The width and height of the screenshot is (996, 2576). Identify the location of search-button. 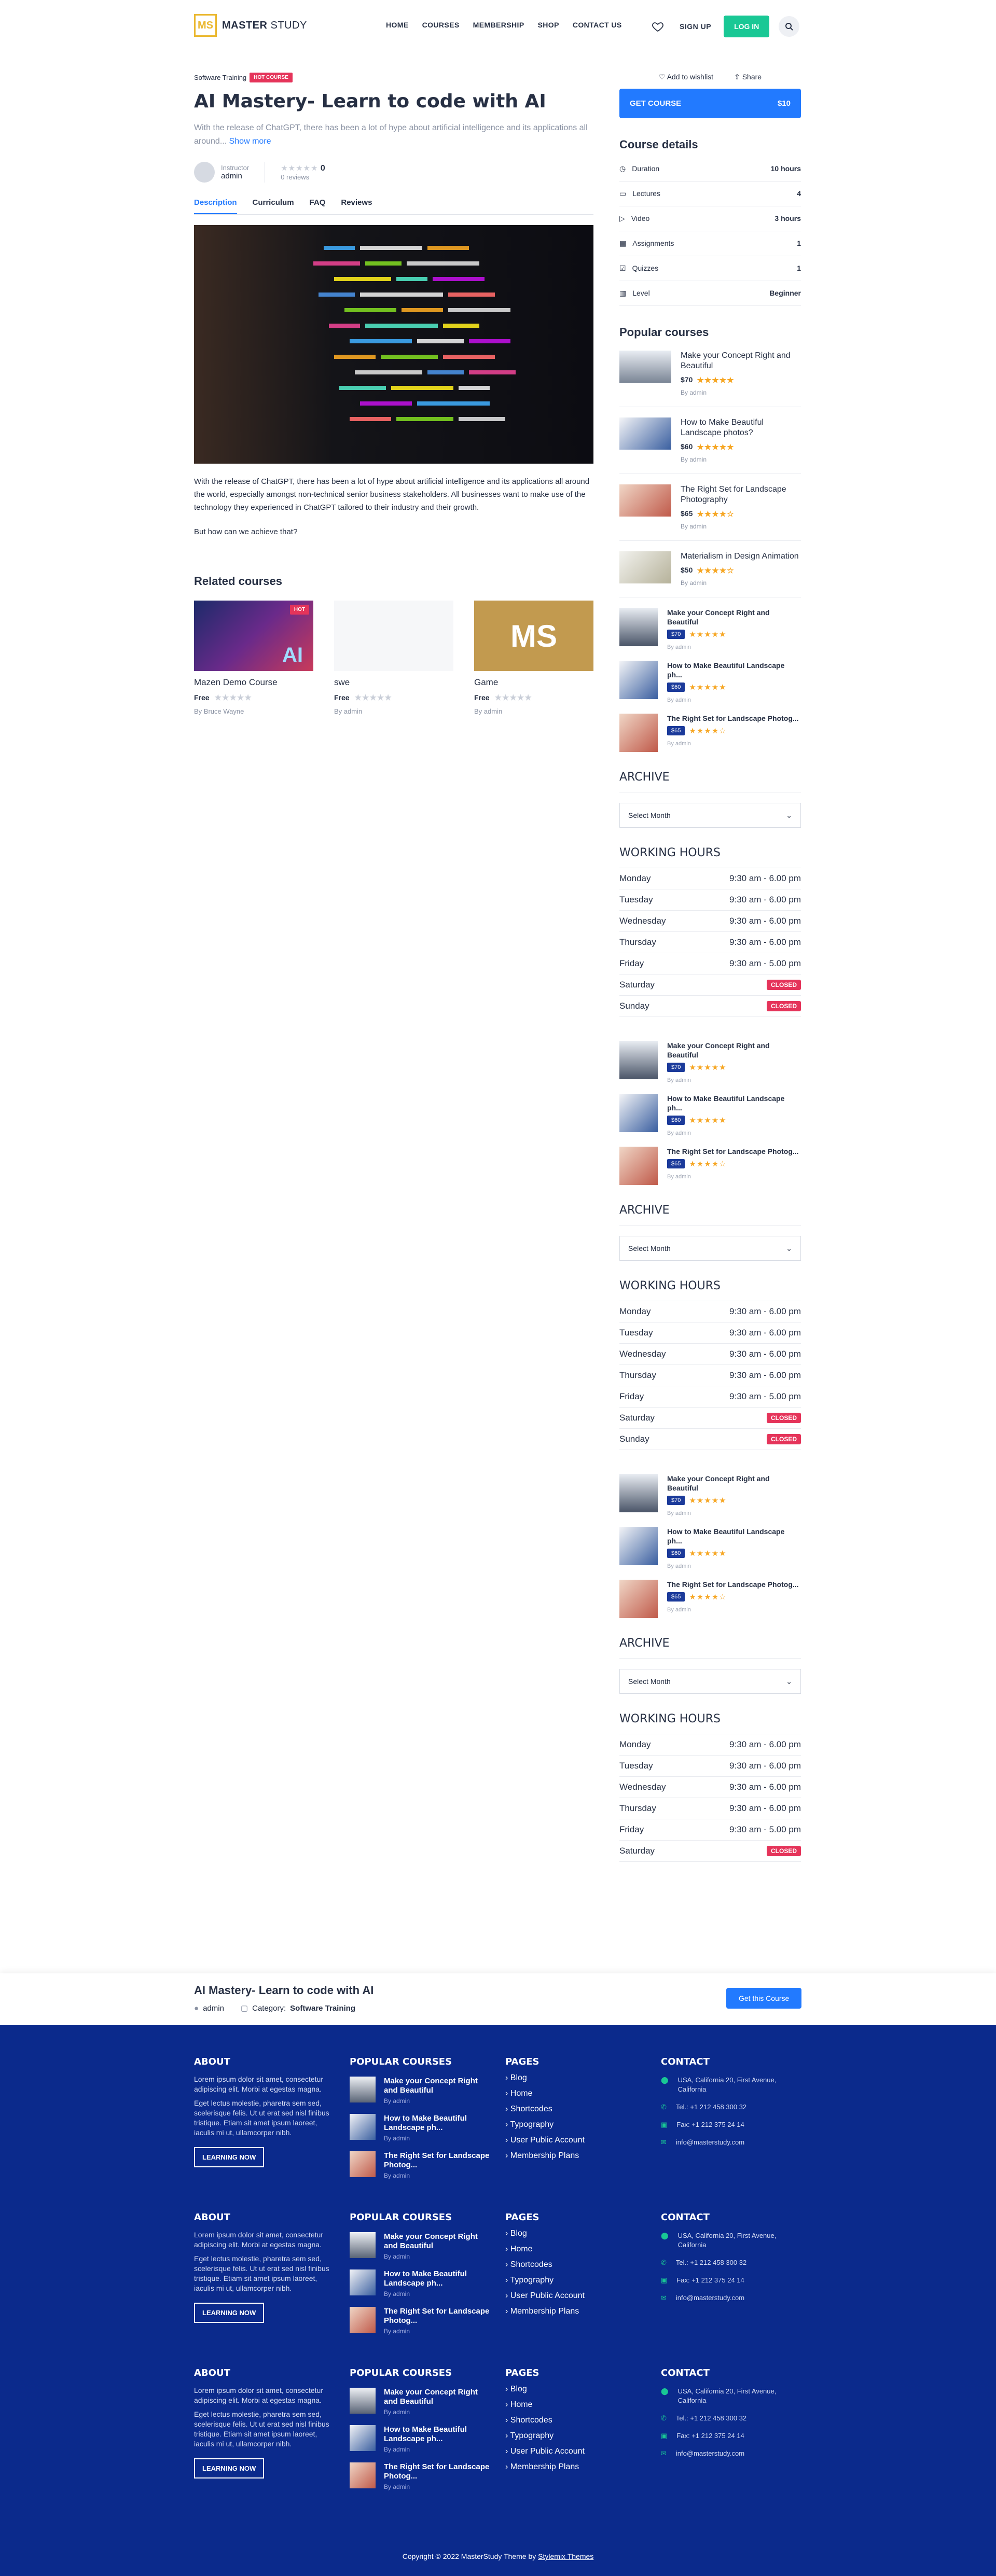
(789, 26).